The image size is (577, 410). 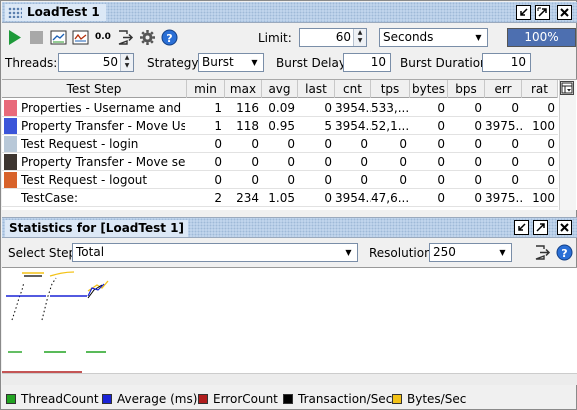 I want to click on stats-close-button, so click(x=564, y=227).